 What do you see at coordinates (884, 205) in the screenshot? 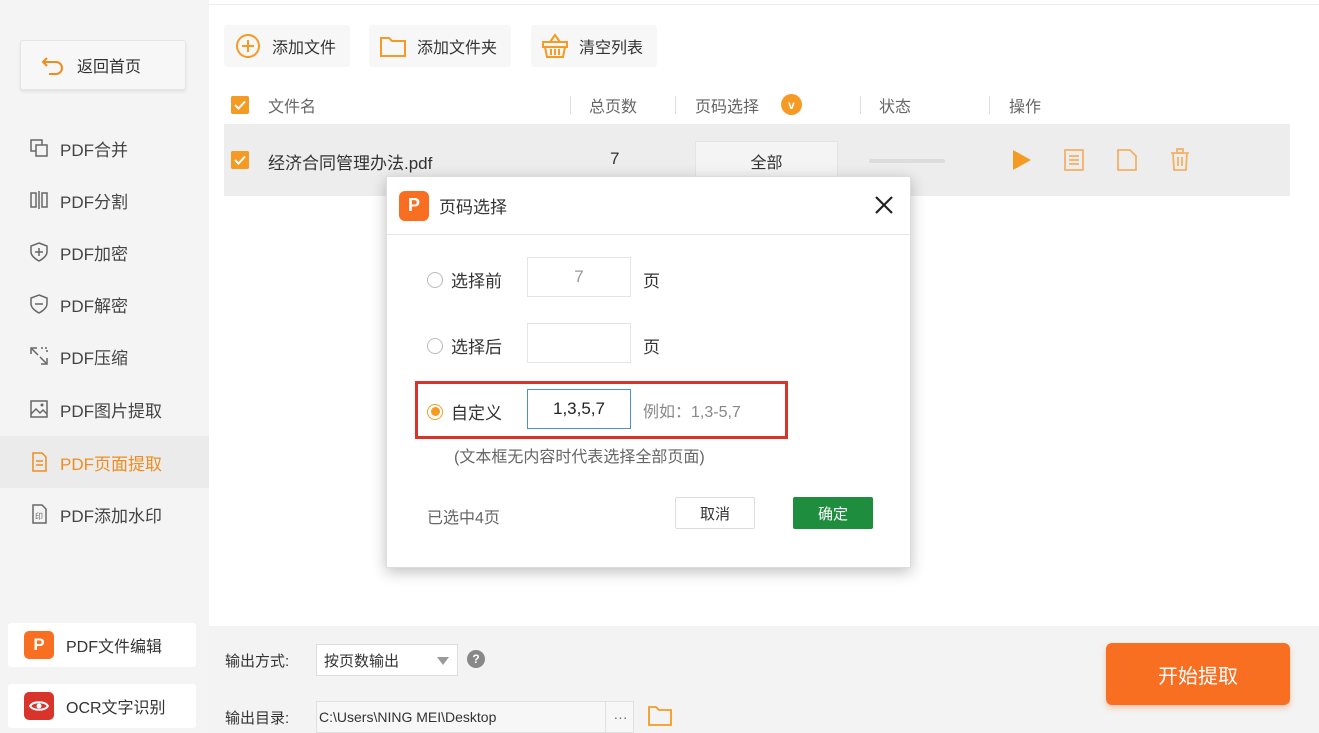
I see `close-icon` at bounding box center [884, 205].